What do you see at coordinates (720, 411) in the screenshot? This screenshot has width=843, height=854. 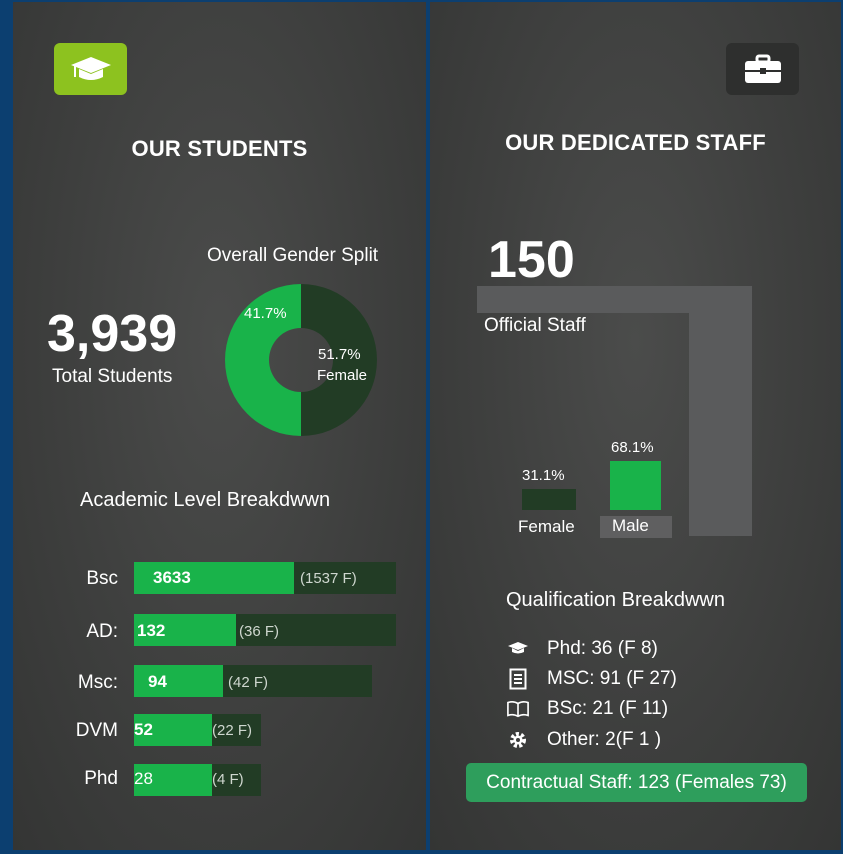 I see `chart-frame-side` at bounding box center [720, 411].